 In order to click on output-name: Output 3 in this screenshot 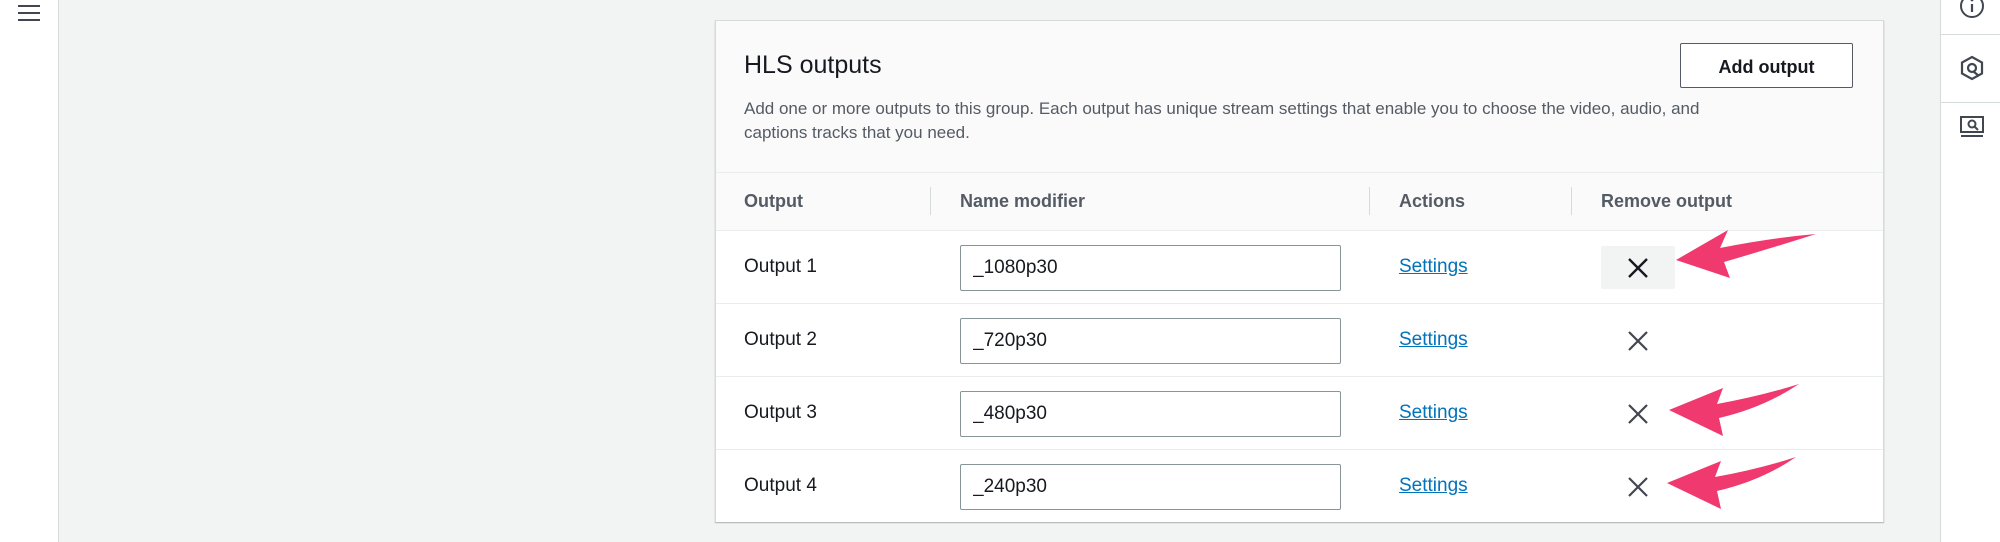, I will do `click(780, 412)`.